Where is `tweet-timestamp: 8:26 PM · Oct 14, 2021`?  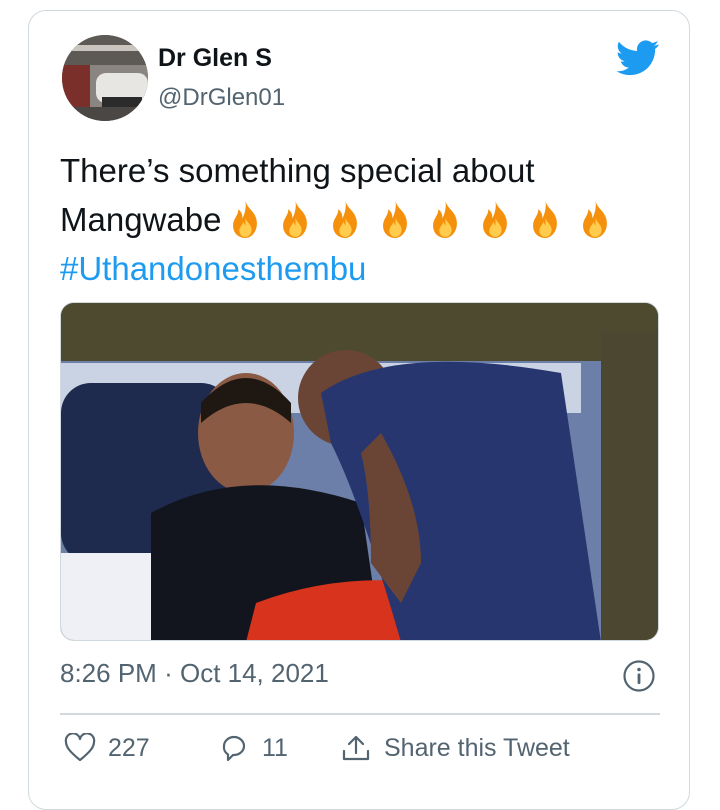 tweet-timestamp: 8:26 PM · Oct 14, 2021 is located at coordinates (194, 673).